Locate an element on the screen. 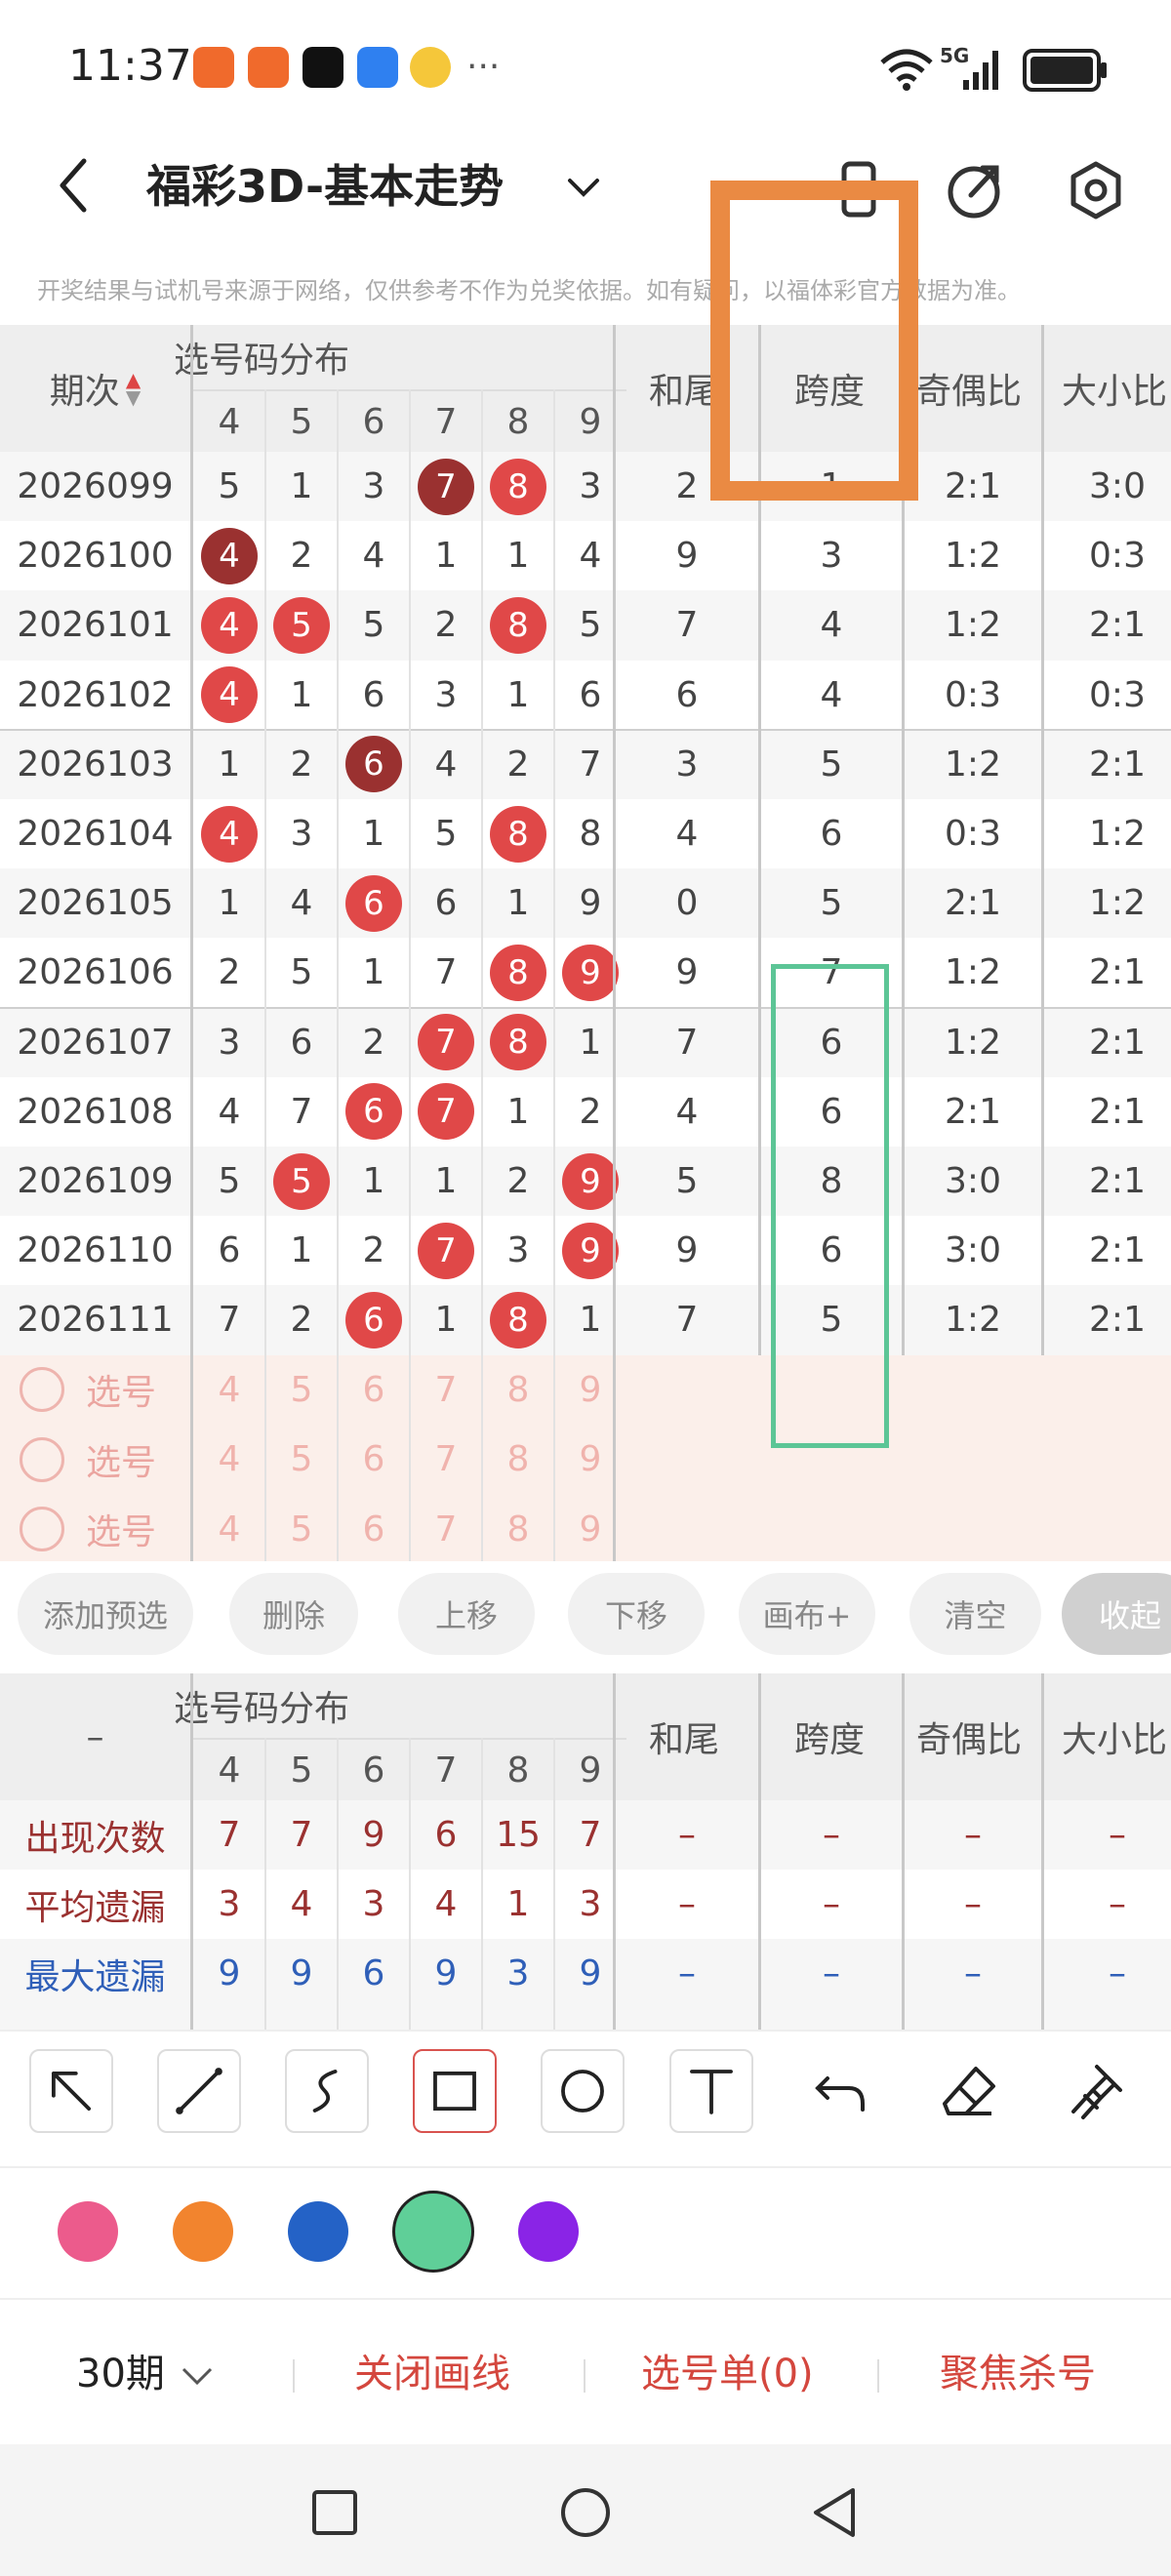 This screenshot has height=2576, width=1171. rectangle-tool-button is located at coordinates (455, 2091).